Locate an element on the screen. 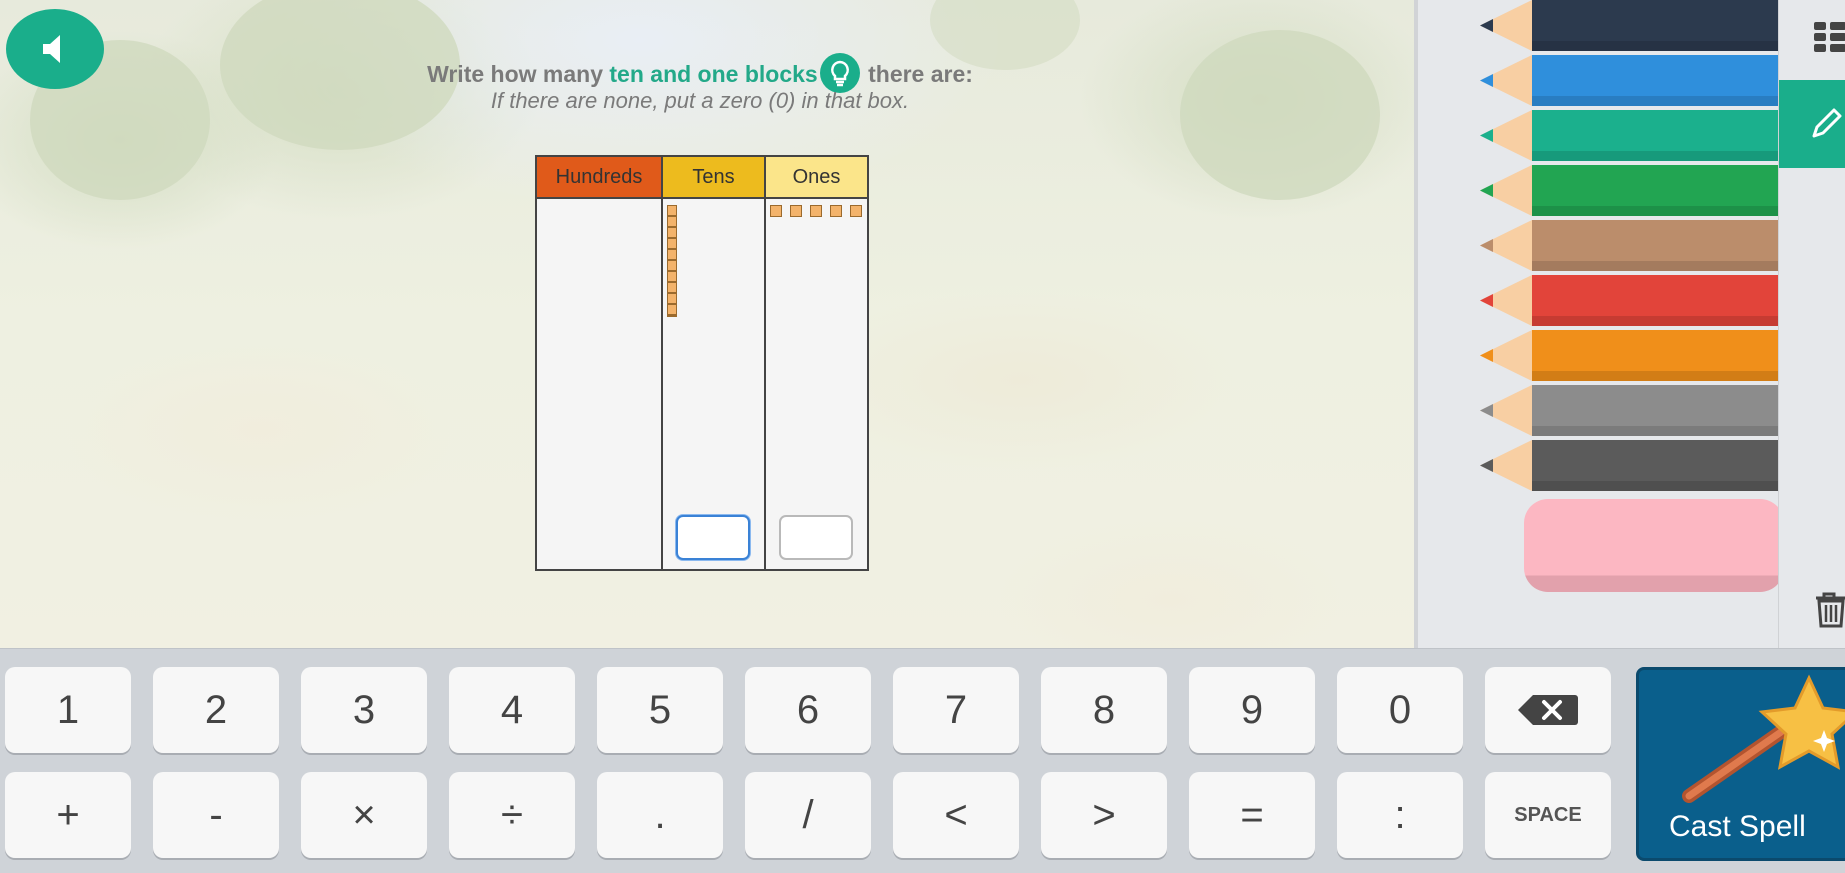  pencil-red is located at coordinates (1629, 300).